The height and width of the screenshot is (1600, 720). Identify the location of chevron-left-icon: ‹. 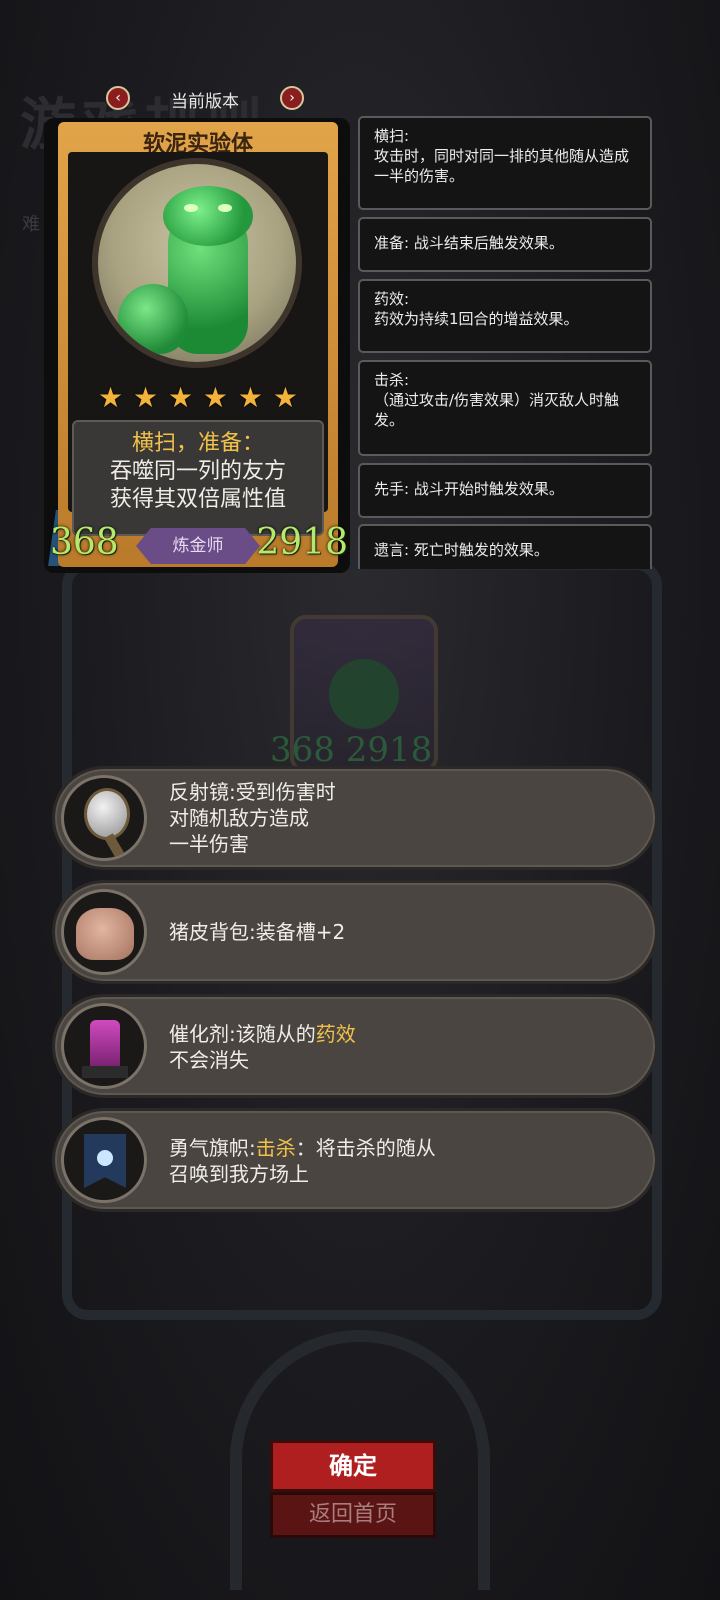
(118, 98).